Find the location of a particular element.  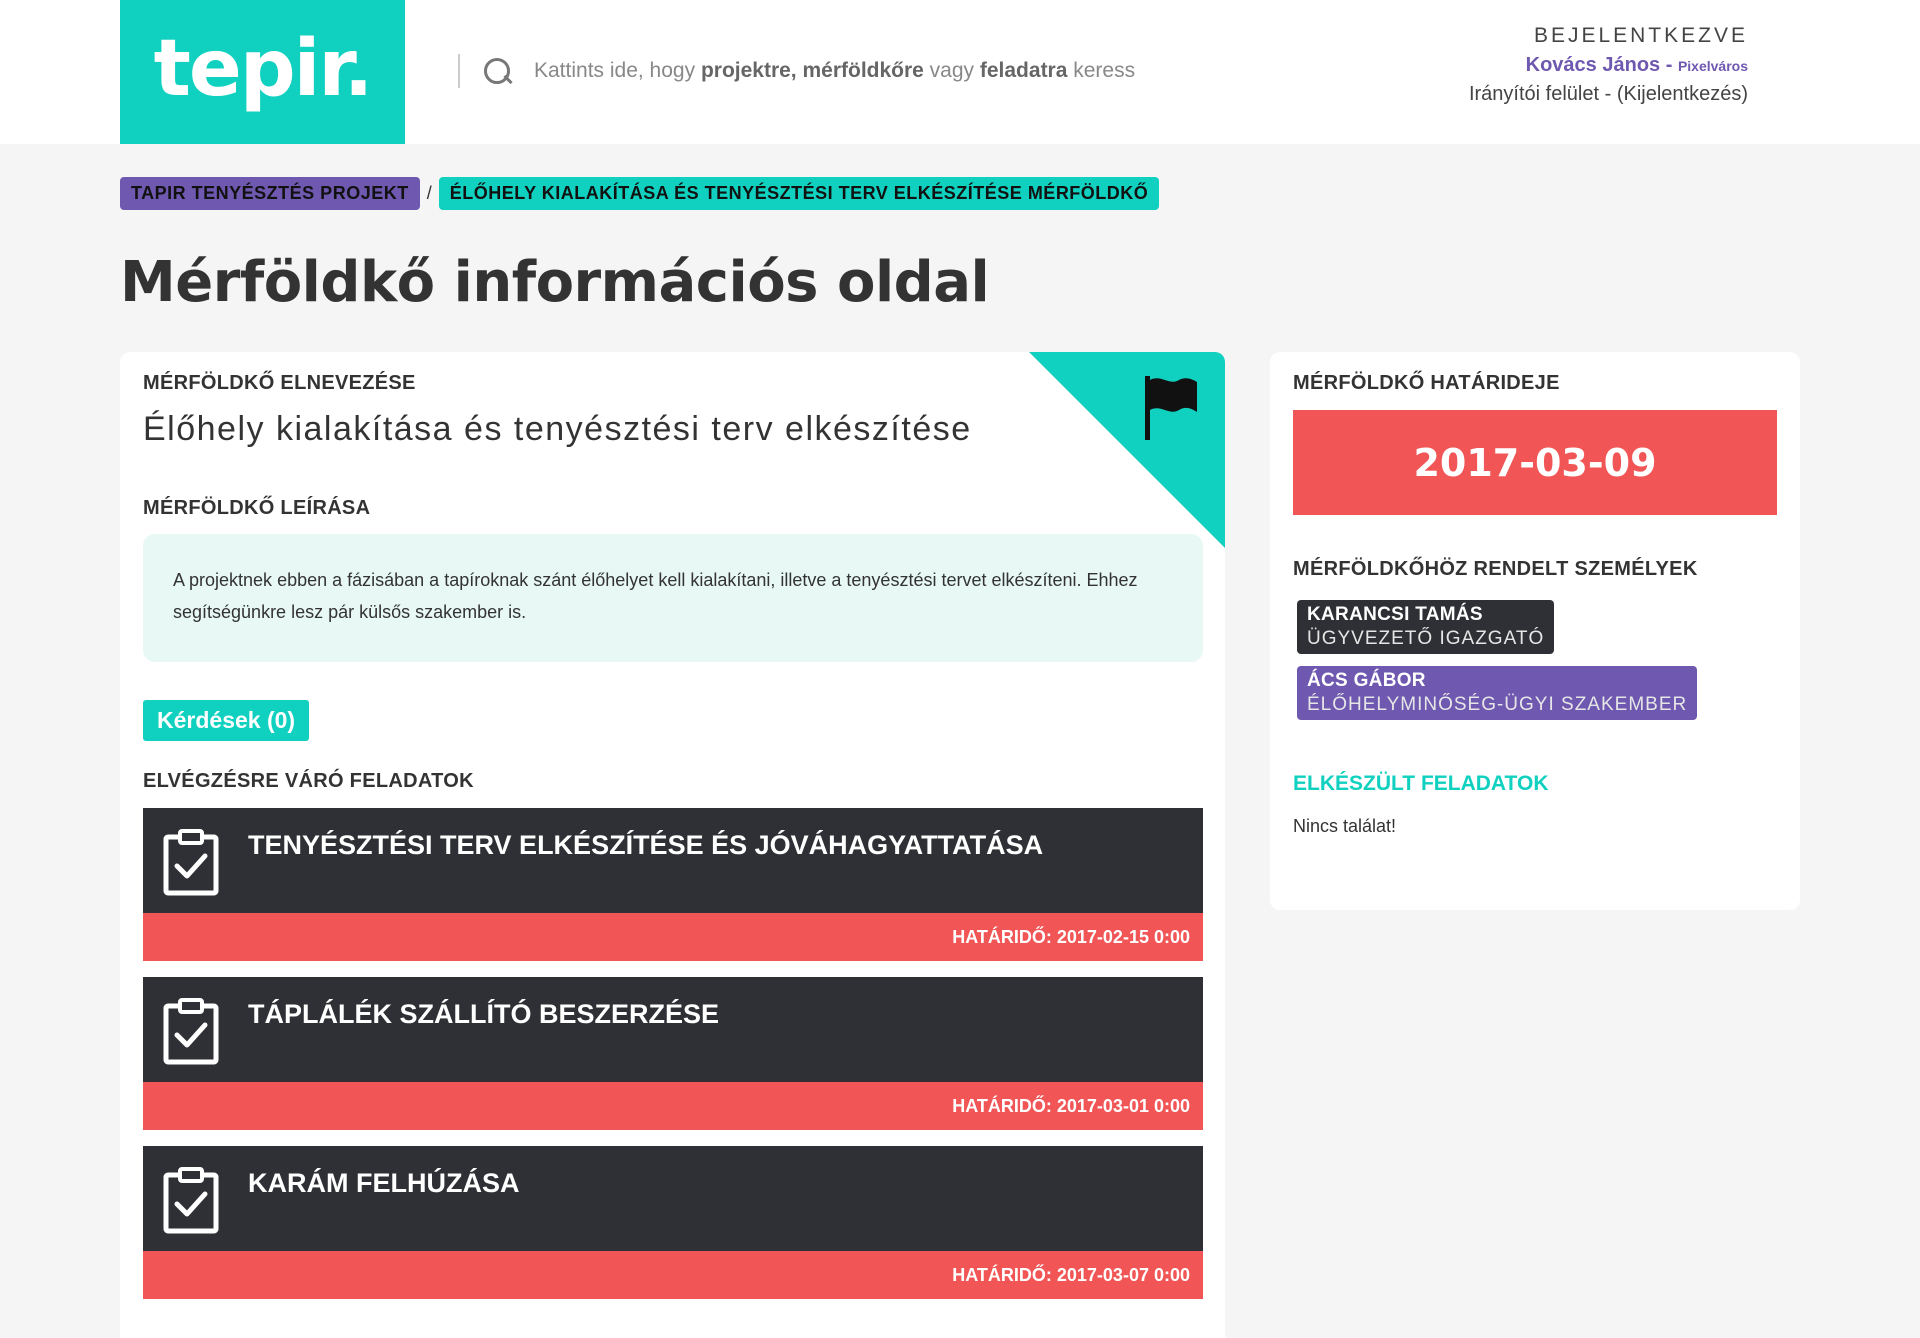

pending-tasks-label: ELVÉGZÉSRE VÁRÓ FELADATOK is located at coordinates (308, 781).